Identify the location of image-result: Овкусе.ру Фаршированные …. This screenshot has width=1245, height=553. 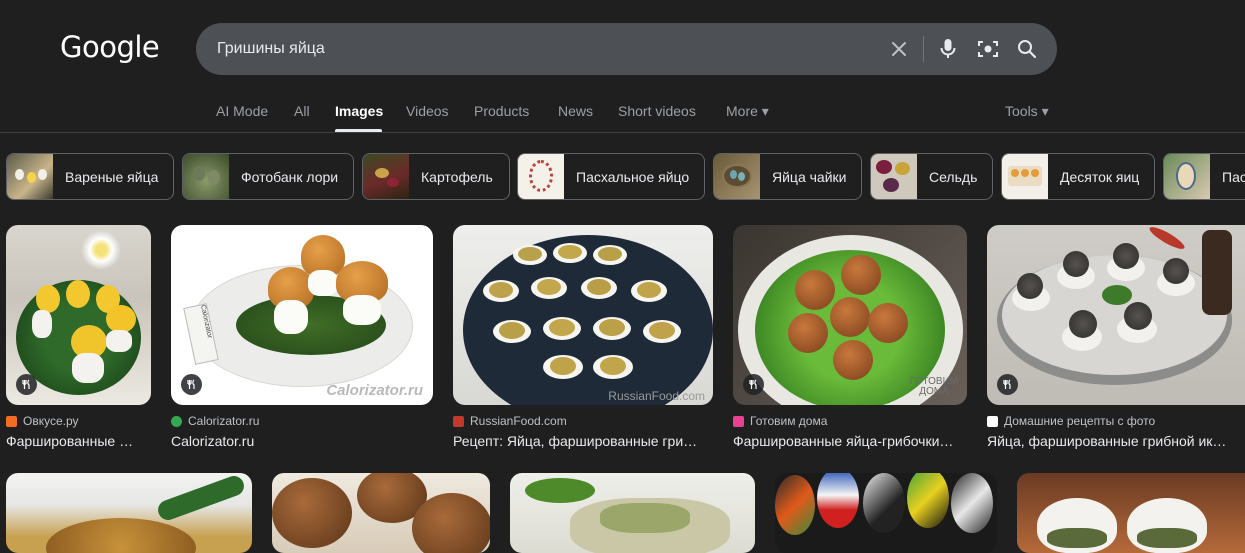
(78, 337).